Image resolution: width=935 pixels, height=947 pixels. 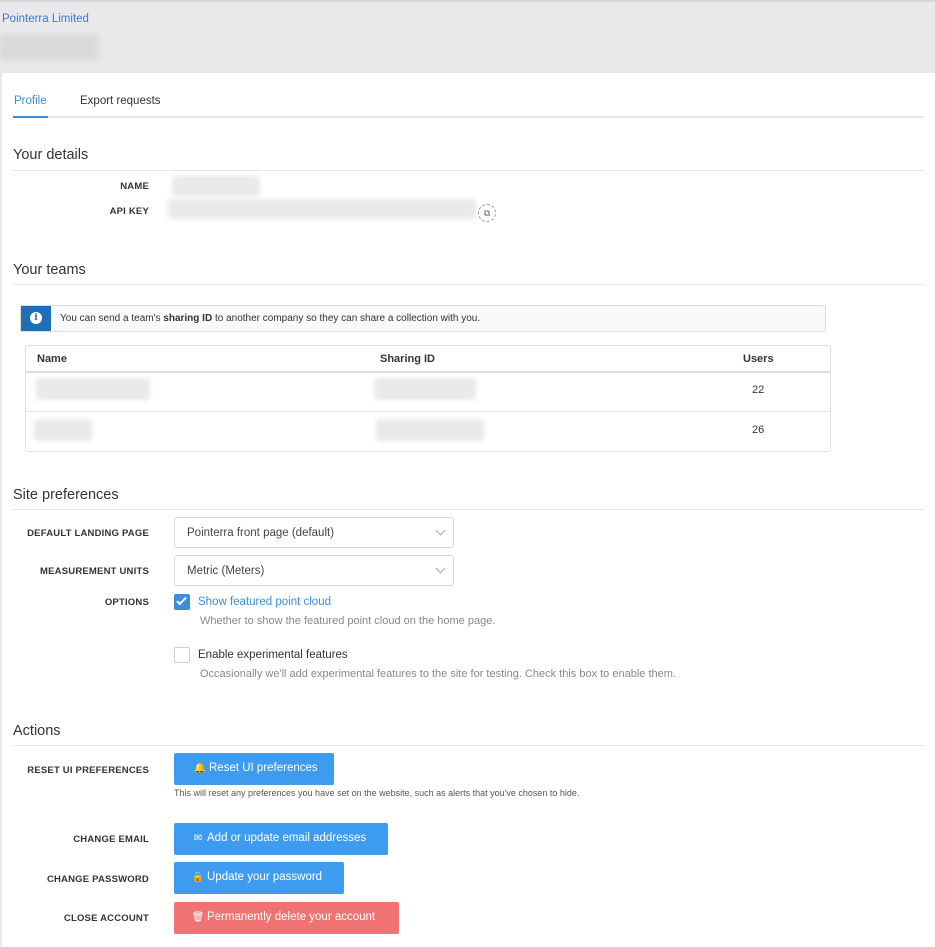 I want to click on info-icon: i, so click(x=36, y=318).